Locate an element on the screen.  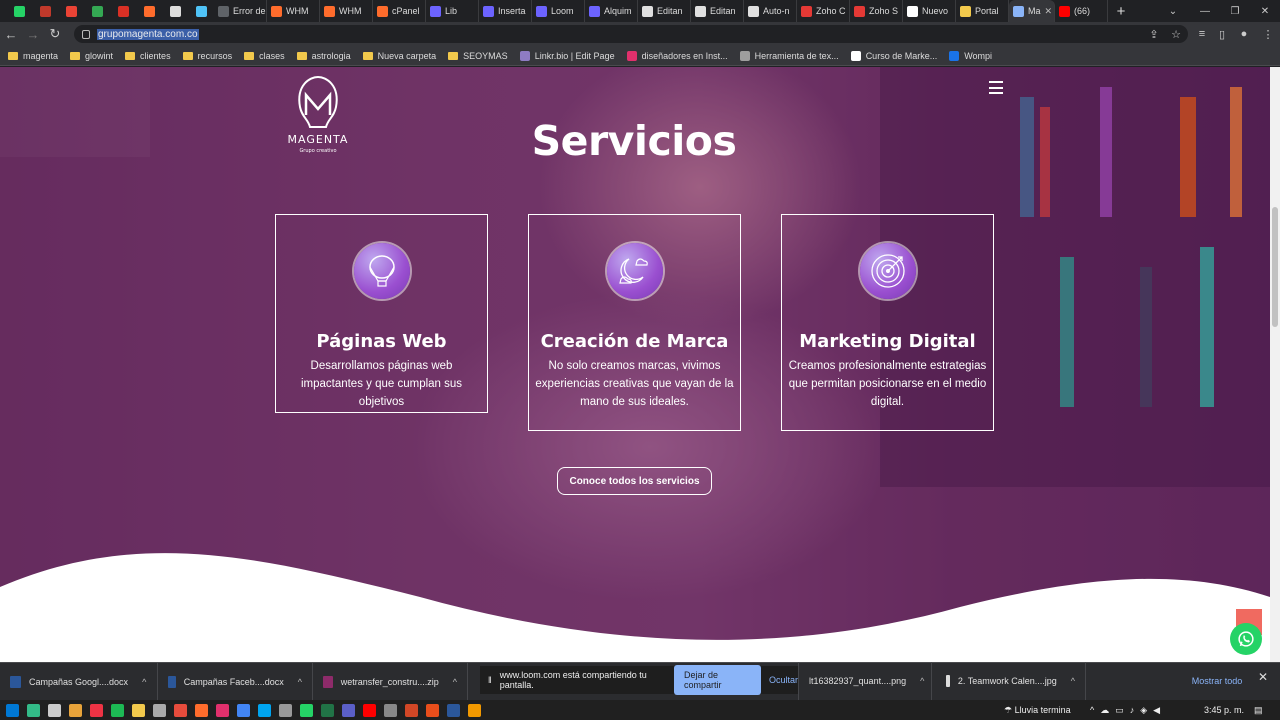
browser-tab: Error de pr is located at coordinates (240, 11).